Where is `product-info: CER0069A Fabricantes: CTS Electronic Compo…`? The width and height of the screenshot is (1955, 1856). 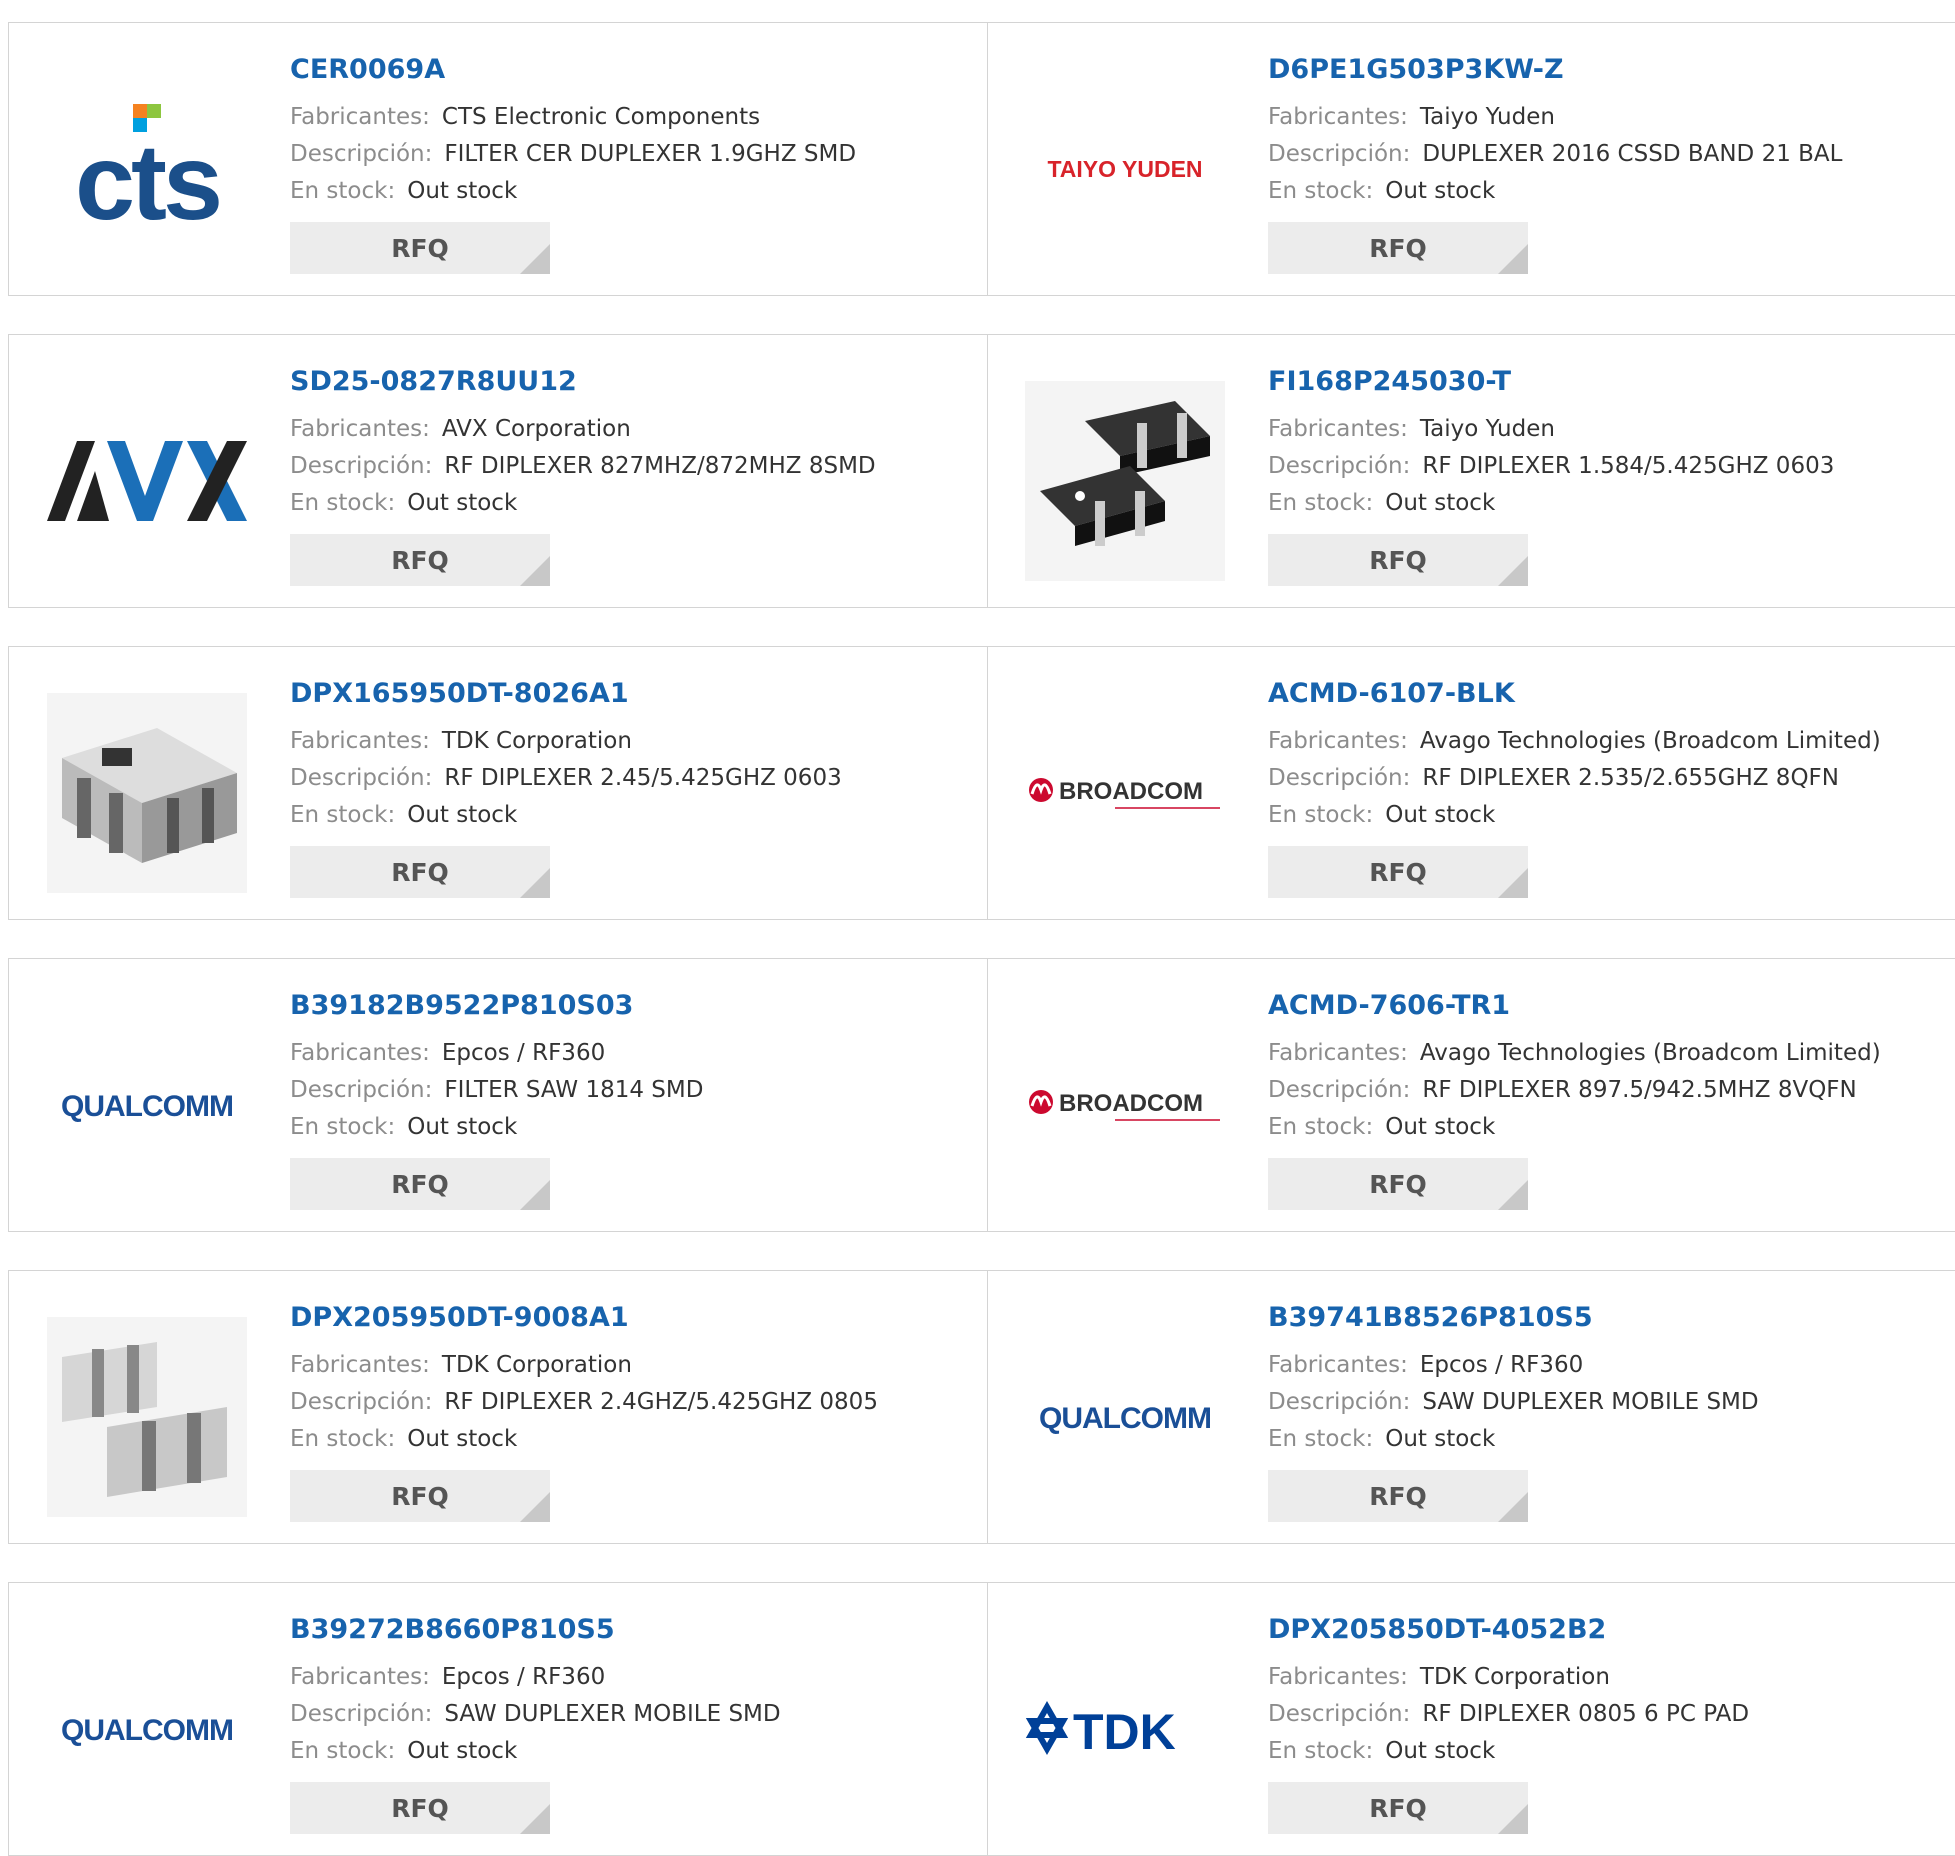
product-info: CER0069A Fabricantes: CTS Electronic Compo… is located at coordinates (573, 163).